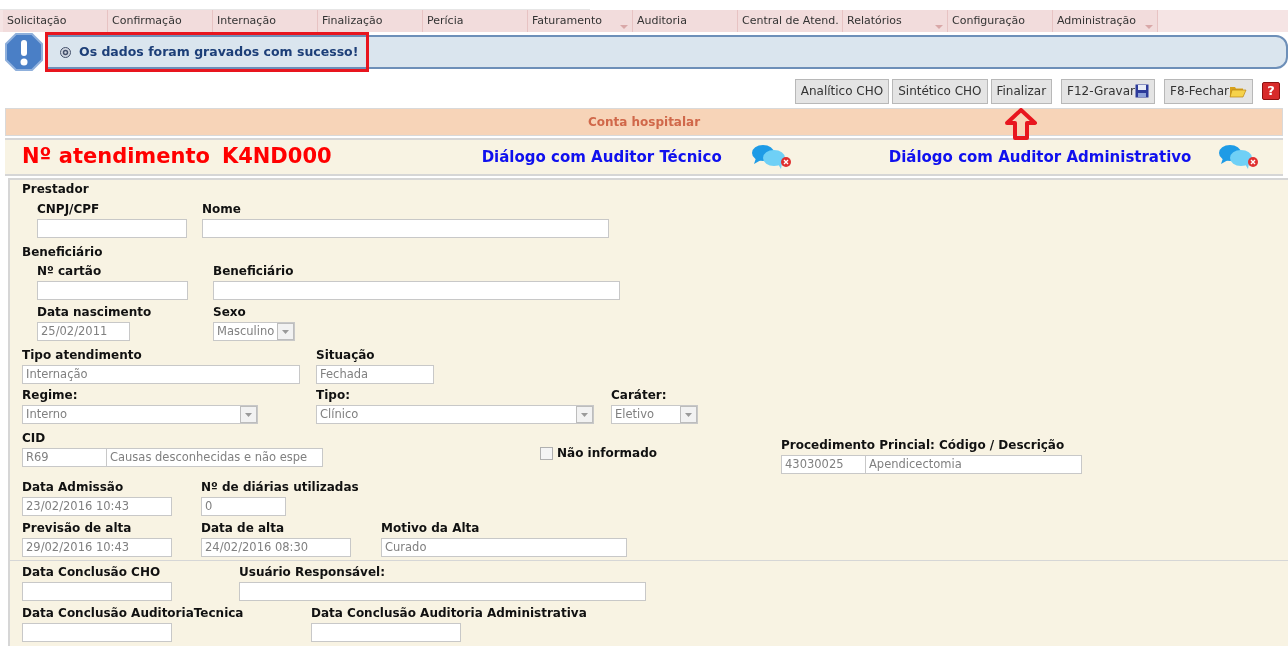 The height and width of the screenshot is (646, 1288). Describe the element at coordinates (312, 572) in the screenshot. I see `field-label: Usuário Responsável:` at that location.